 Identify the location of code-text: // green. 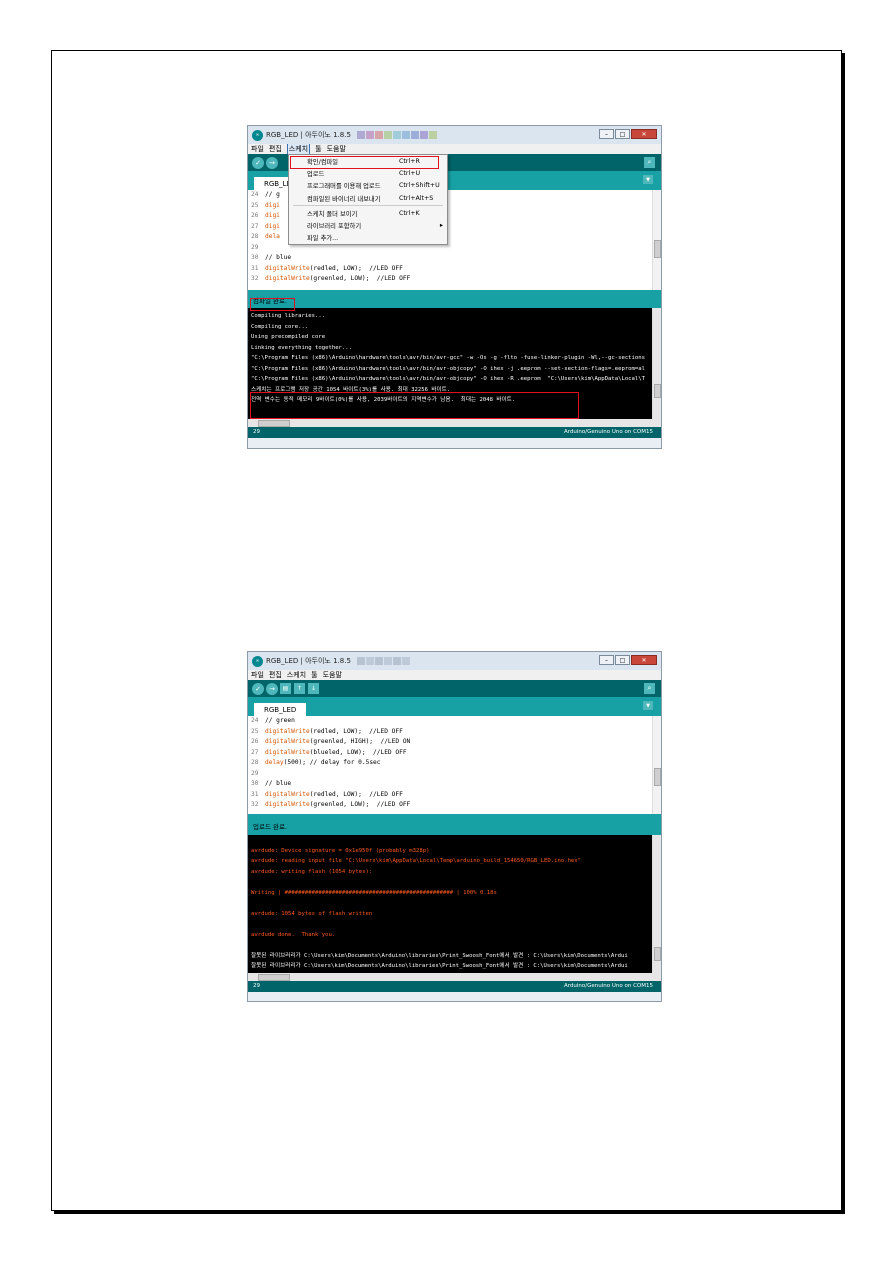
(280, 720).